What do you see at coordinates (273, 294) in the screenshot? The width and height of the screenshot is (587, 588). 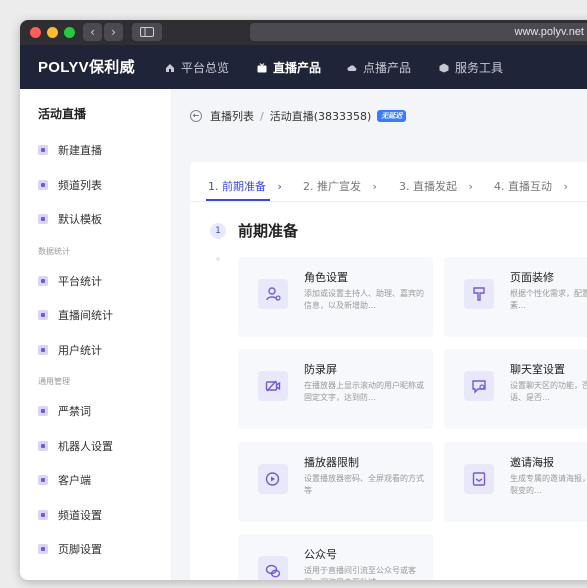 I see `user-settings-icon` at bounding box center [273, 294].